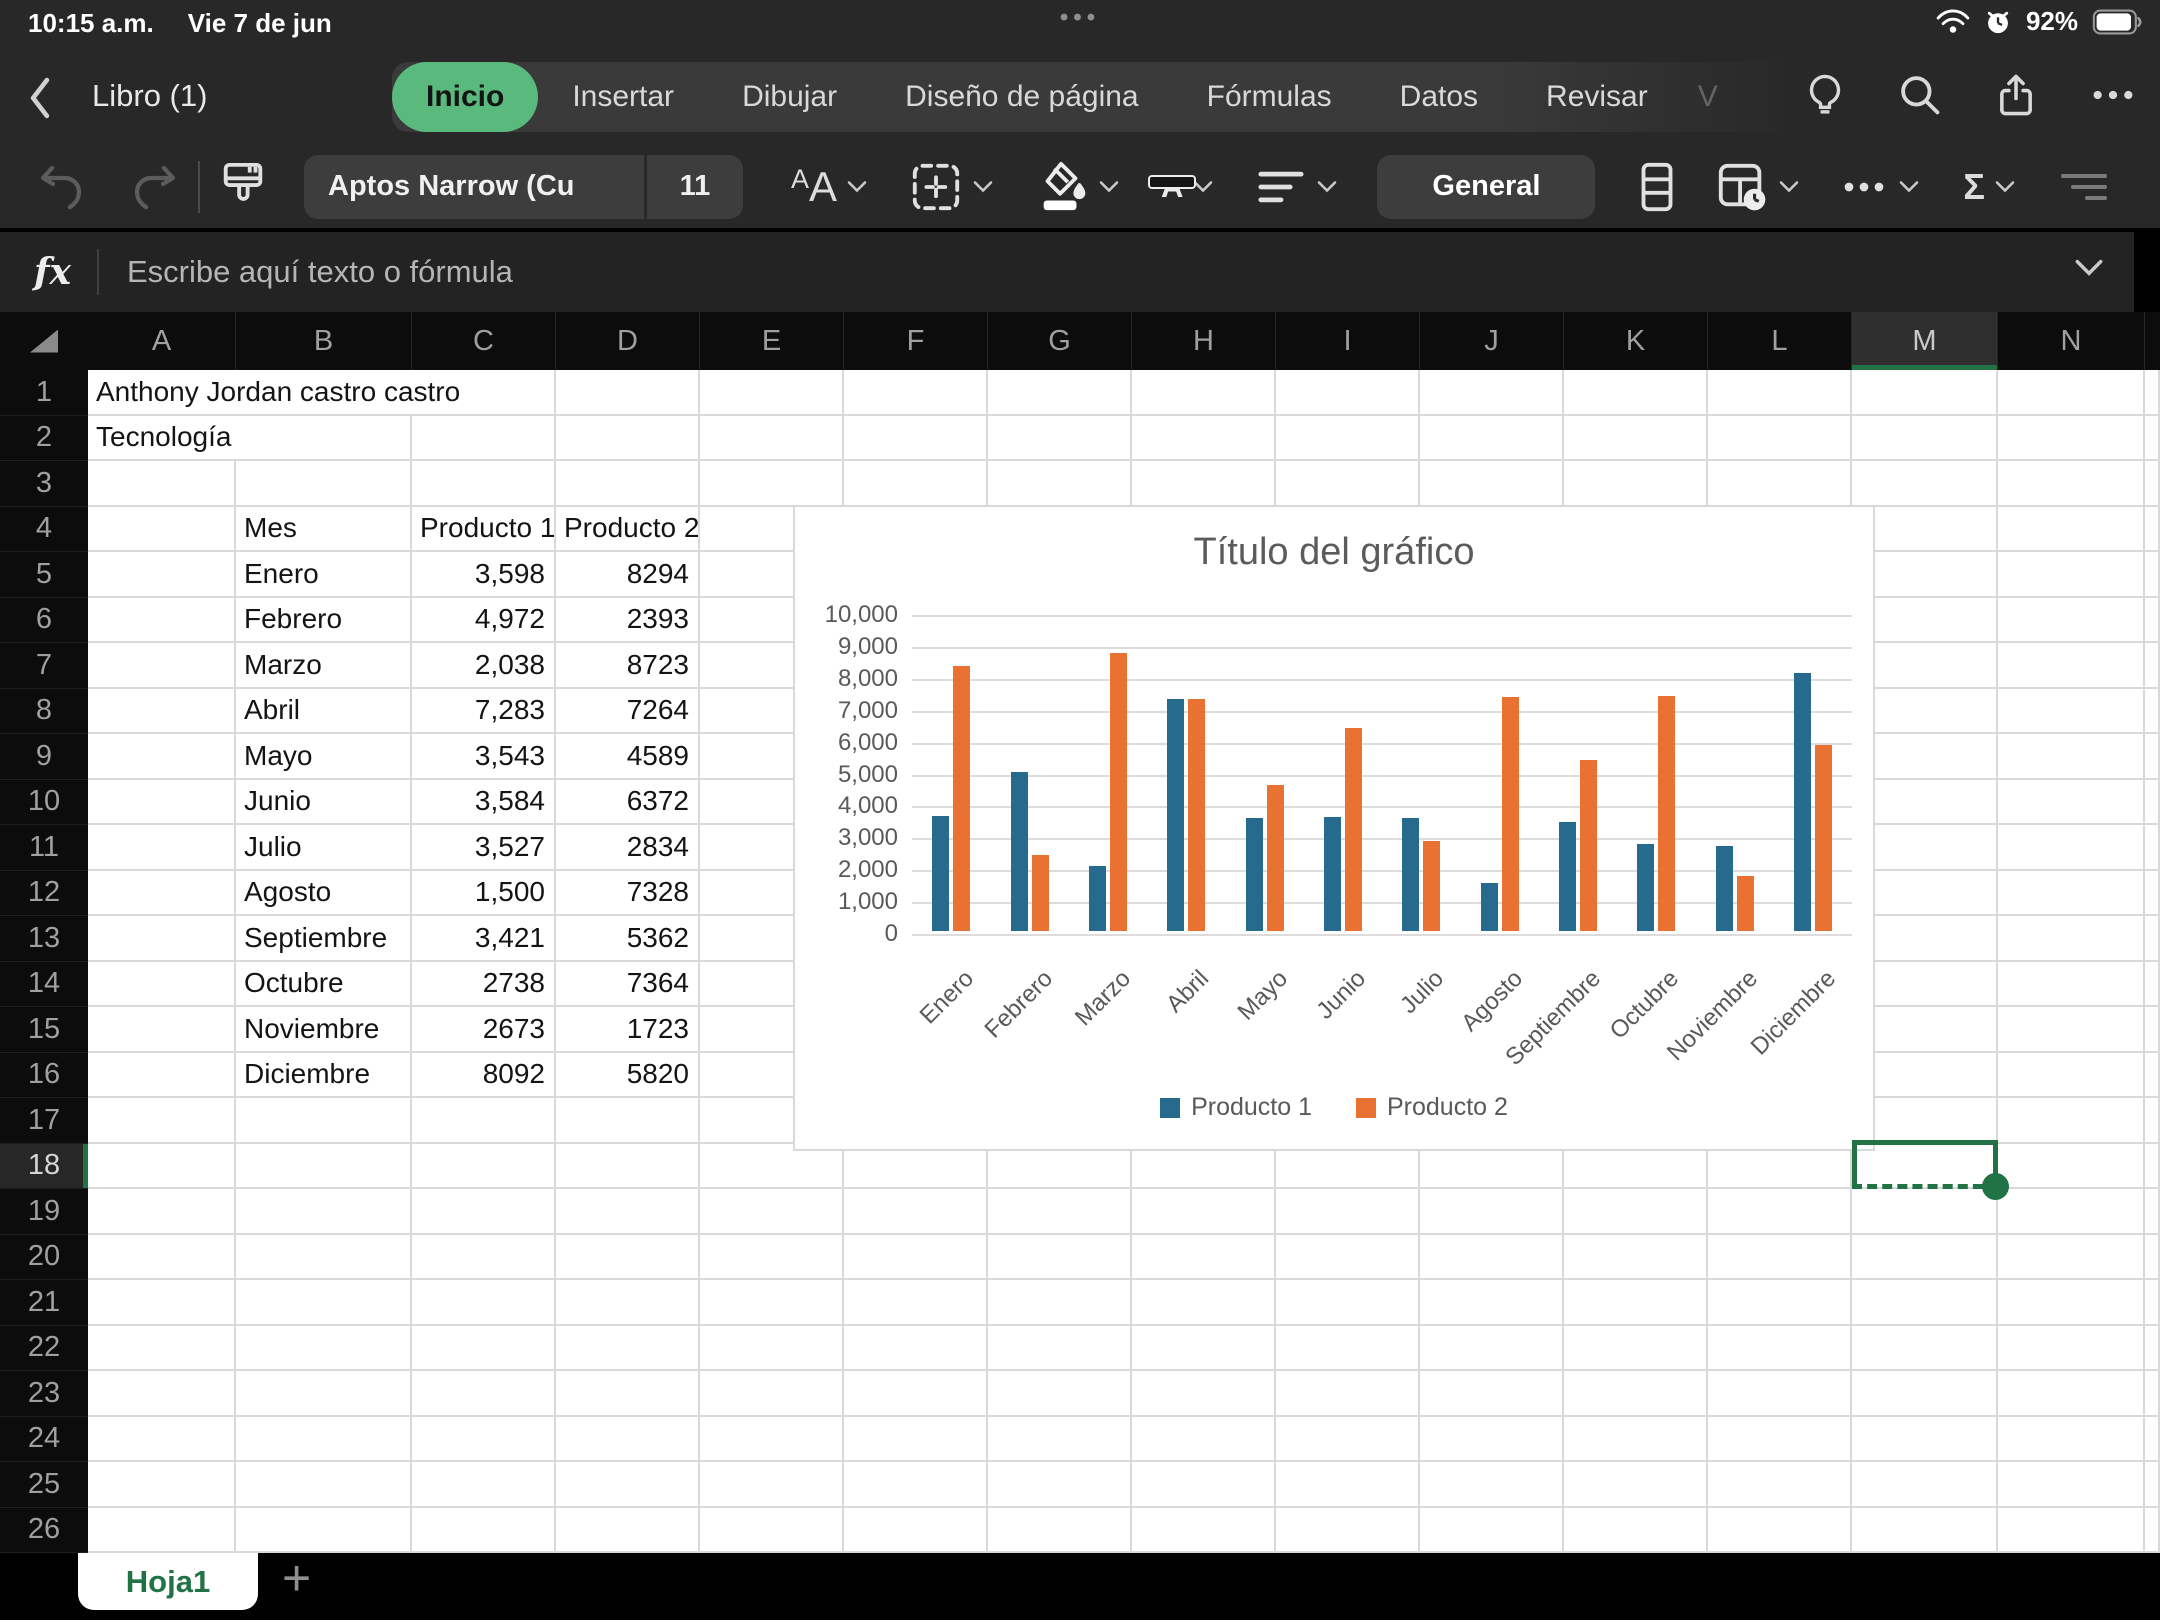 This screenshot has width=2160, height=1620. What do you see at coordinates (1780, 438) in the screenshot?
I see `cell-L2` at bounding box center [1780, 438].